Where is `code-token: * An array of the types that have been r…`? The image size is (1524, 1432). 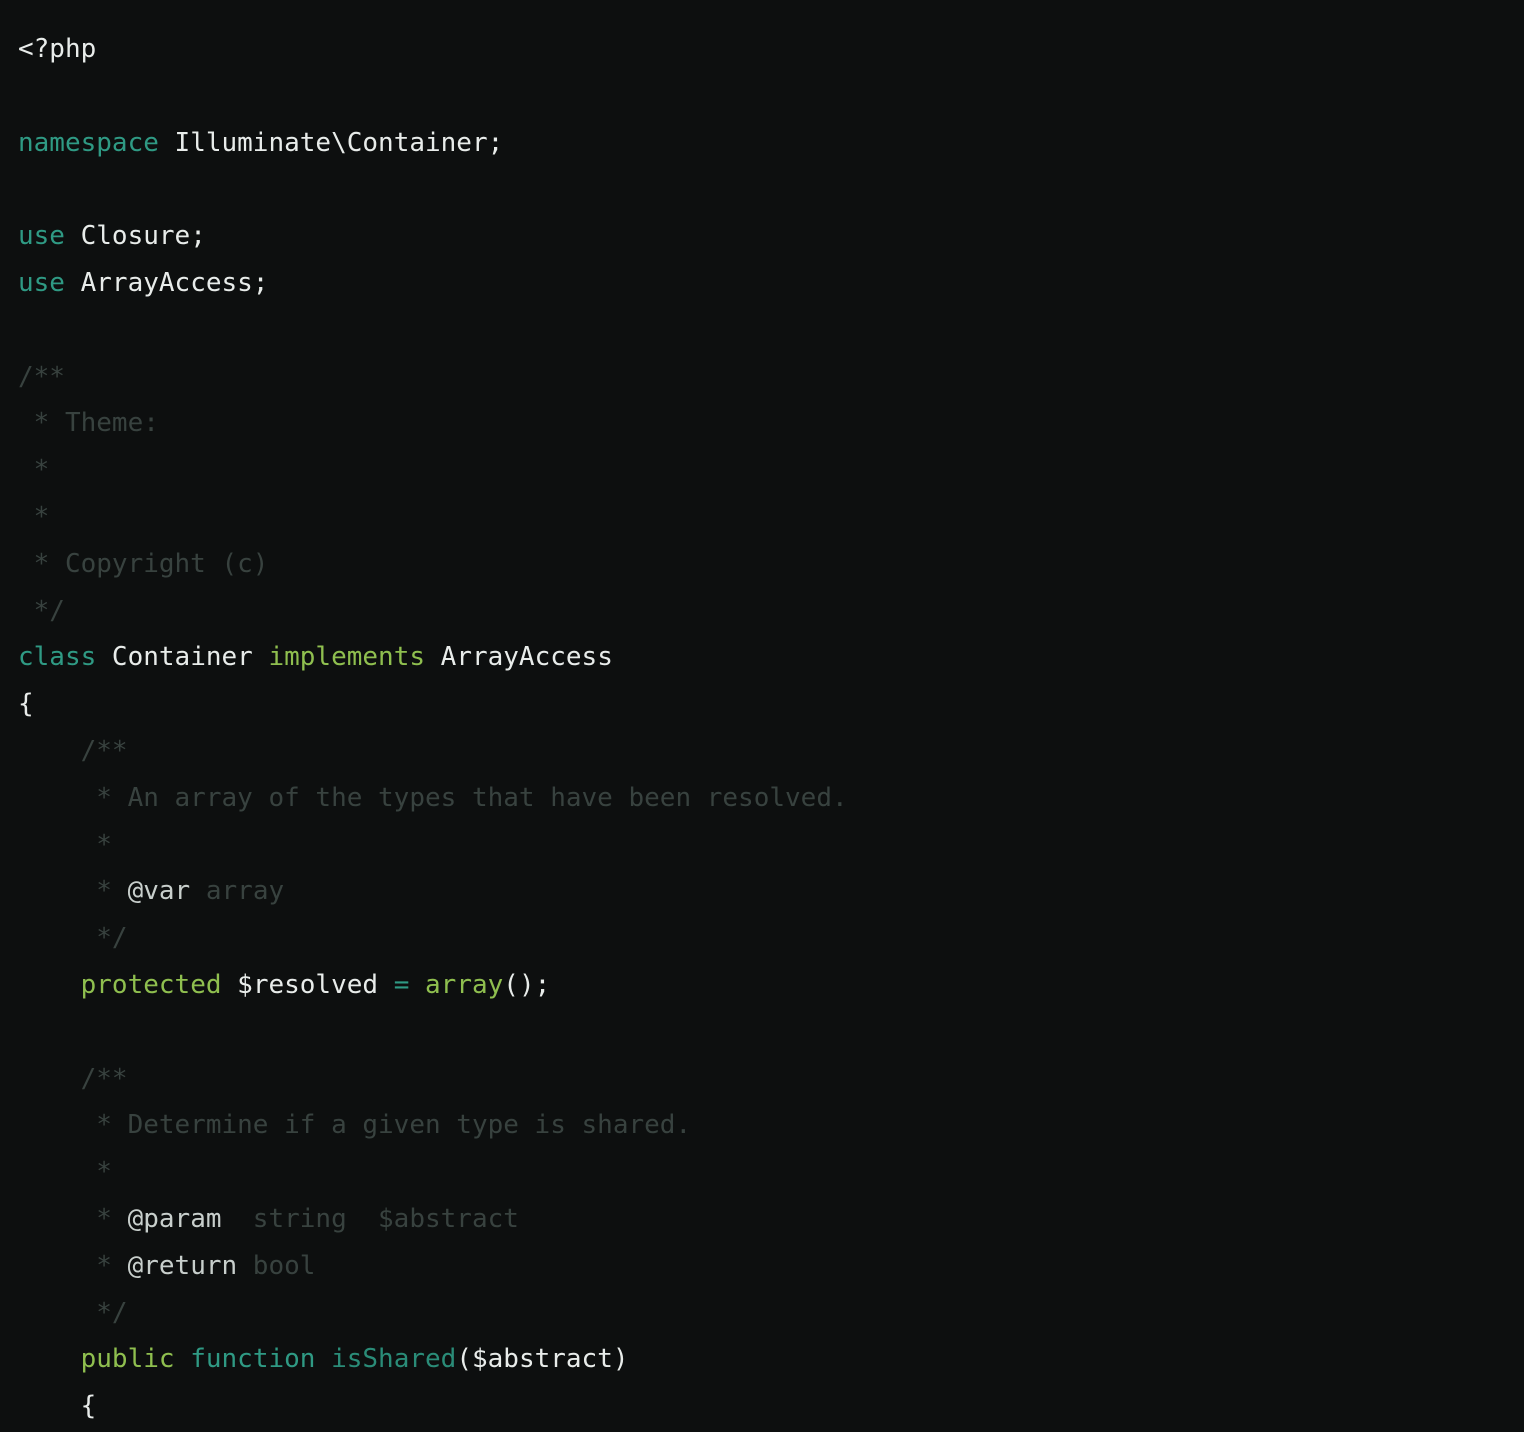 code-token: * An array of the types that have been r… is located at coordinates (433, 797).